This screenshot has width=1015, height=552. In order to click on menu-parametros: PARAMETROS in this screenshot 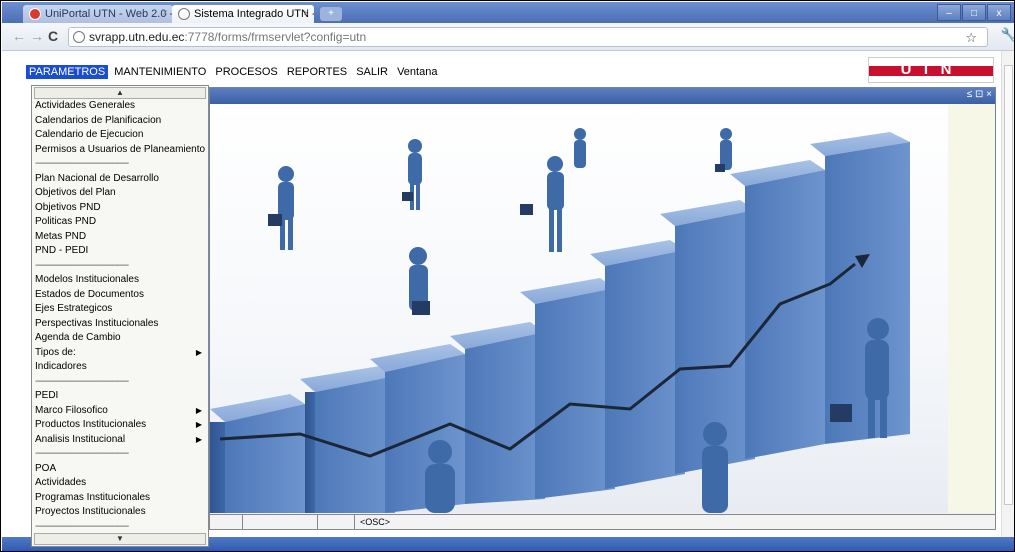, I will do `click(67, 72)`.